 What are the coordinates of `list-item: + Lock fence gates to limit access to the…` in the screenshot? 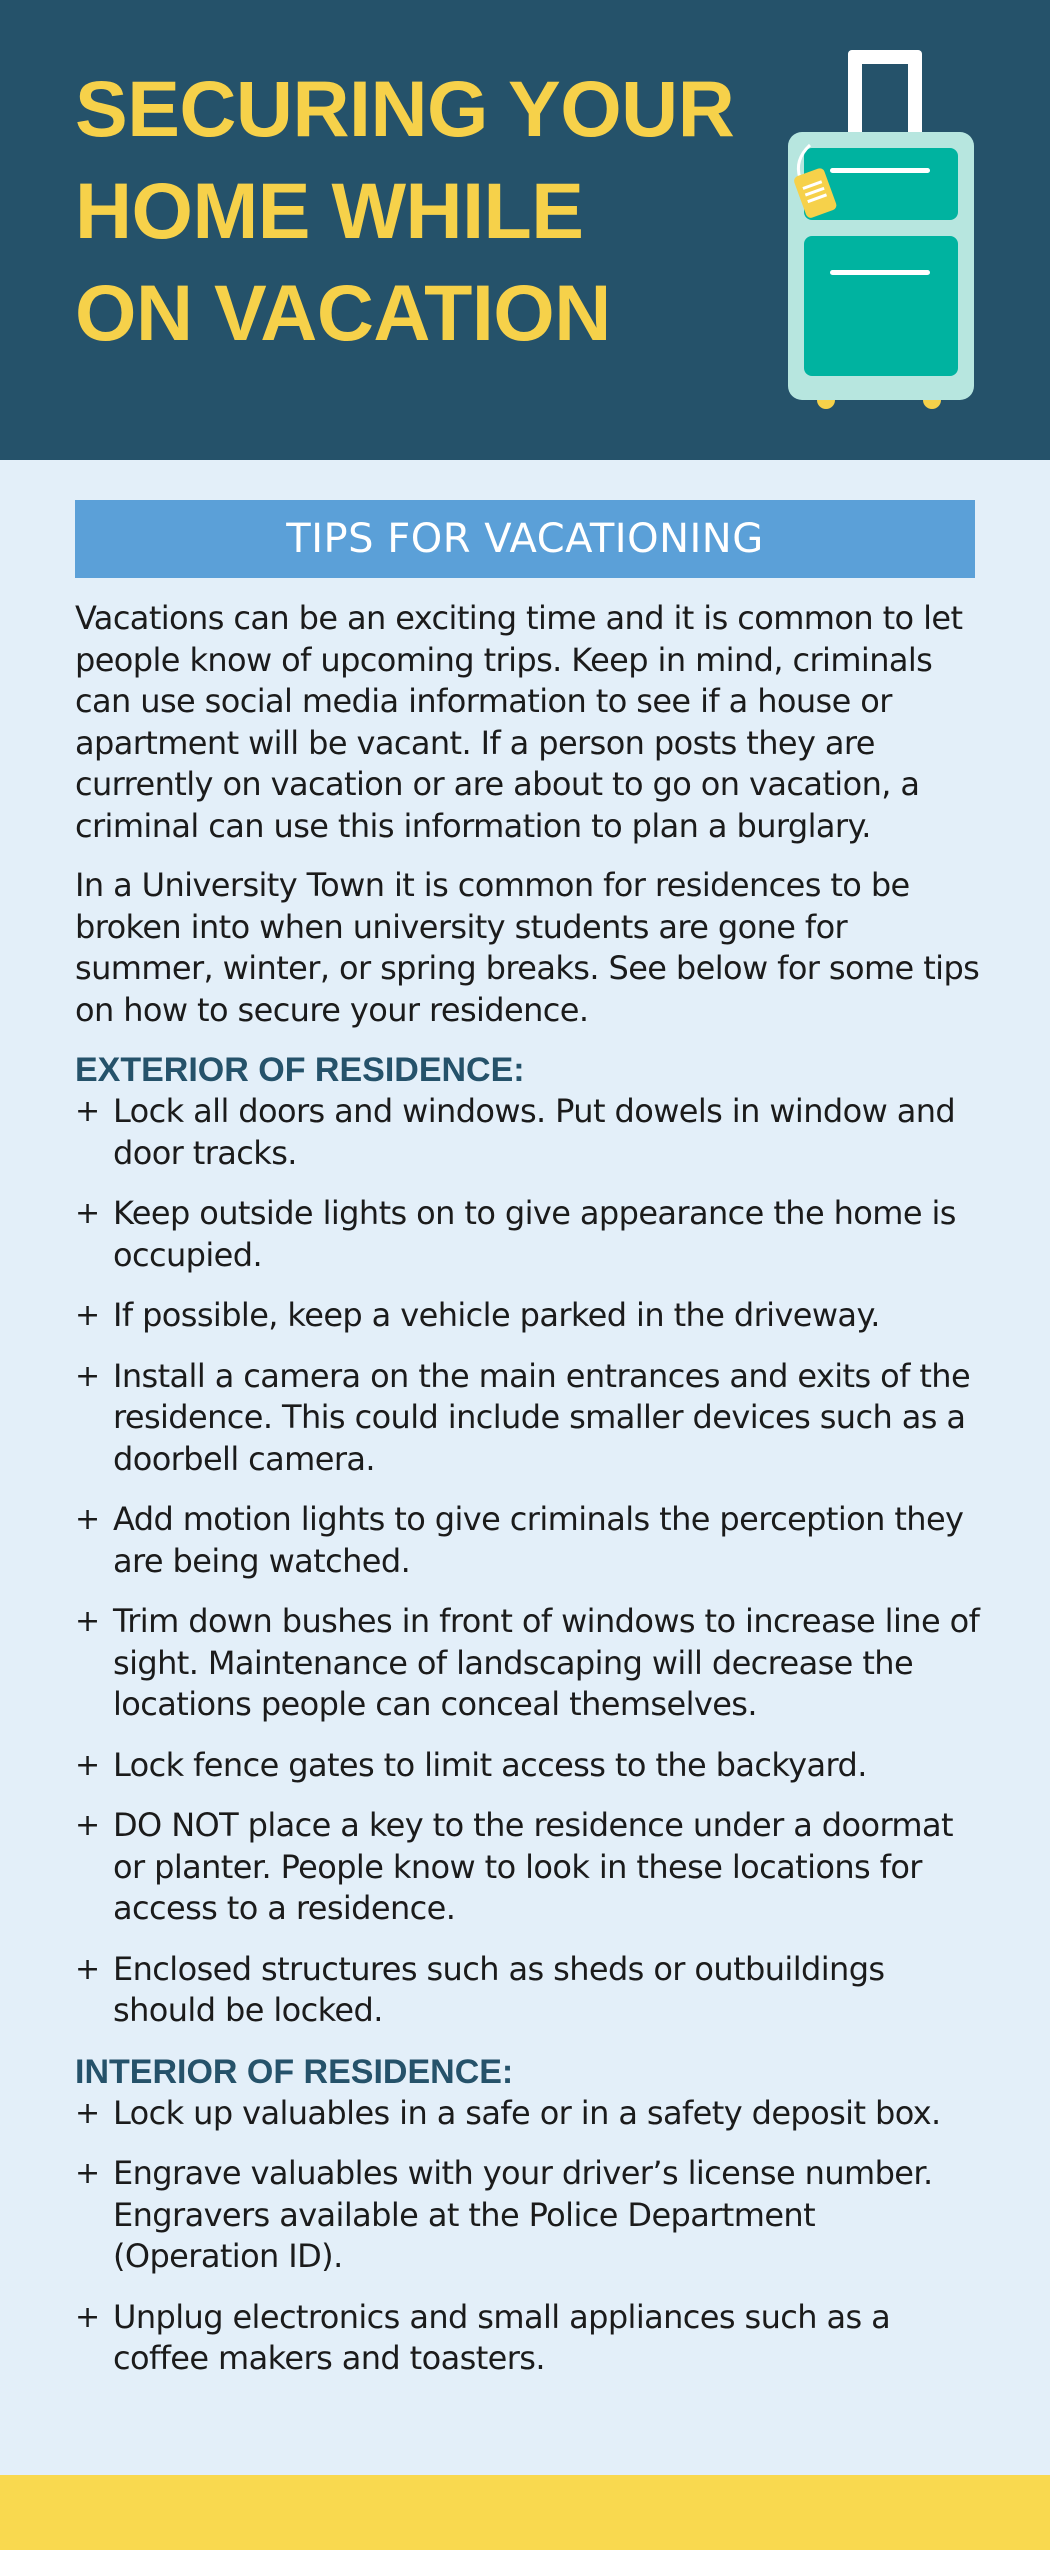 It's located at (527, 1766).